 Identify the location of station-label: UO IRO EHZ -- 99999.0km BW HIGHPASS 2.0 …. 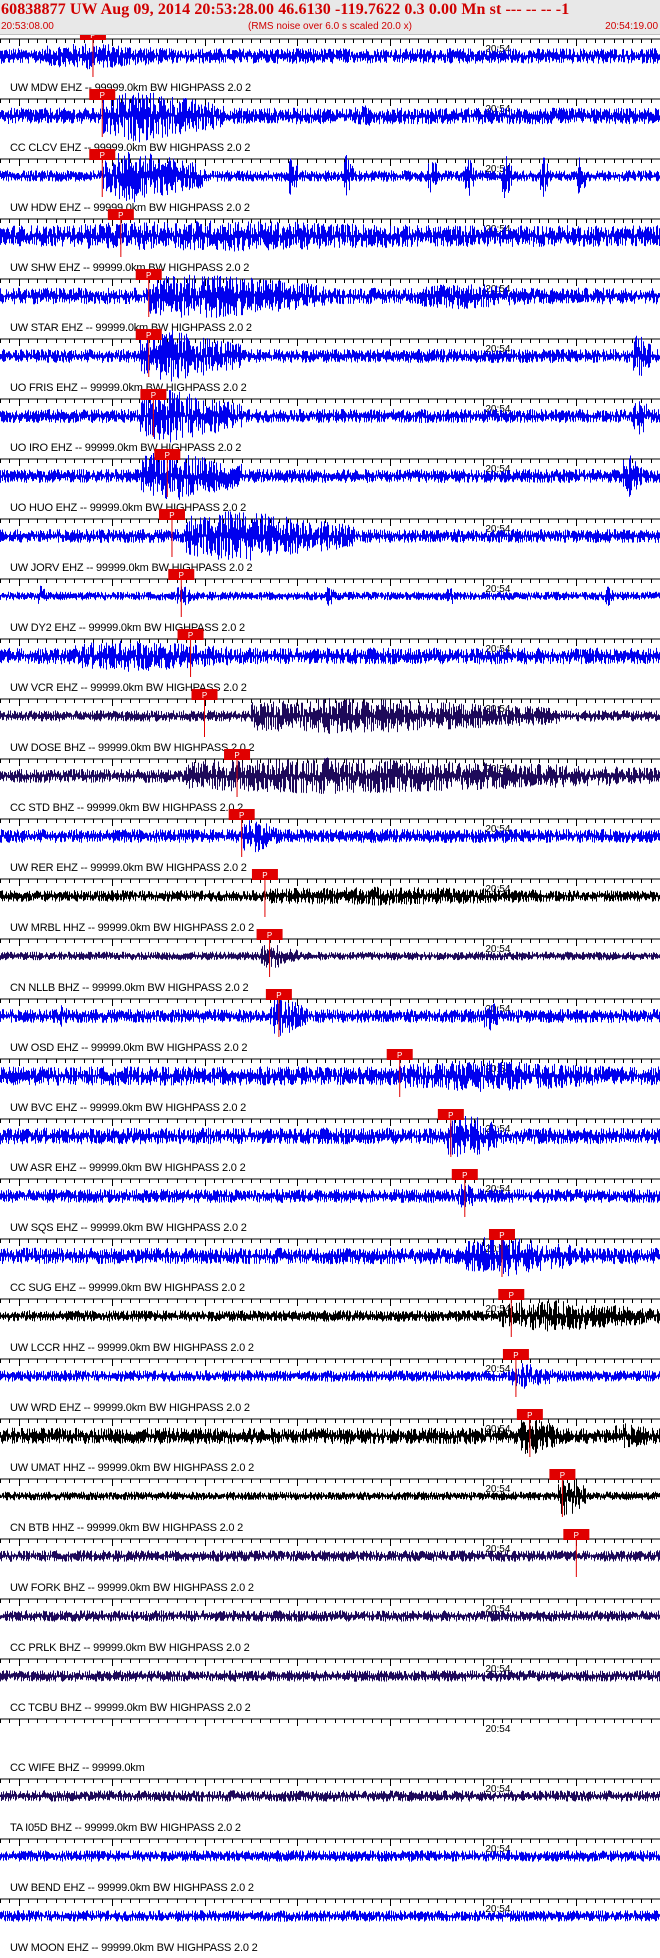
(125, 448).